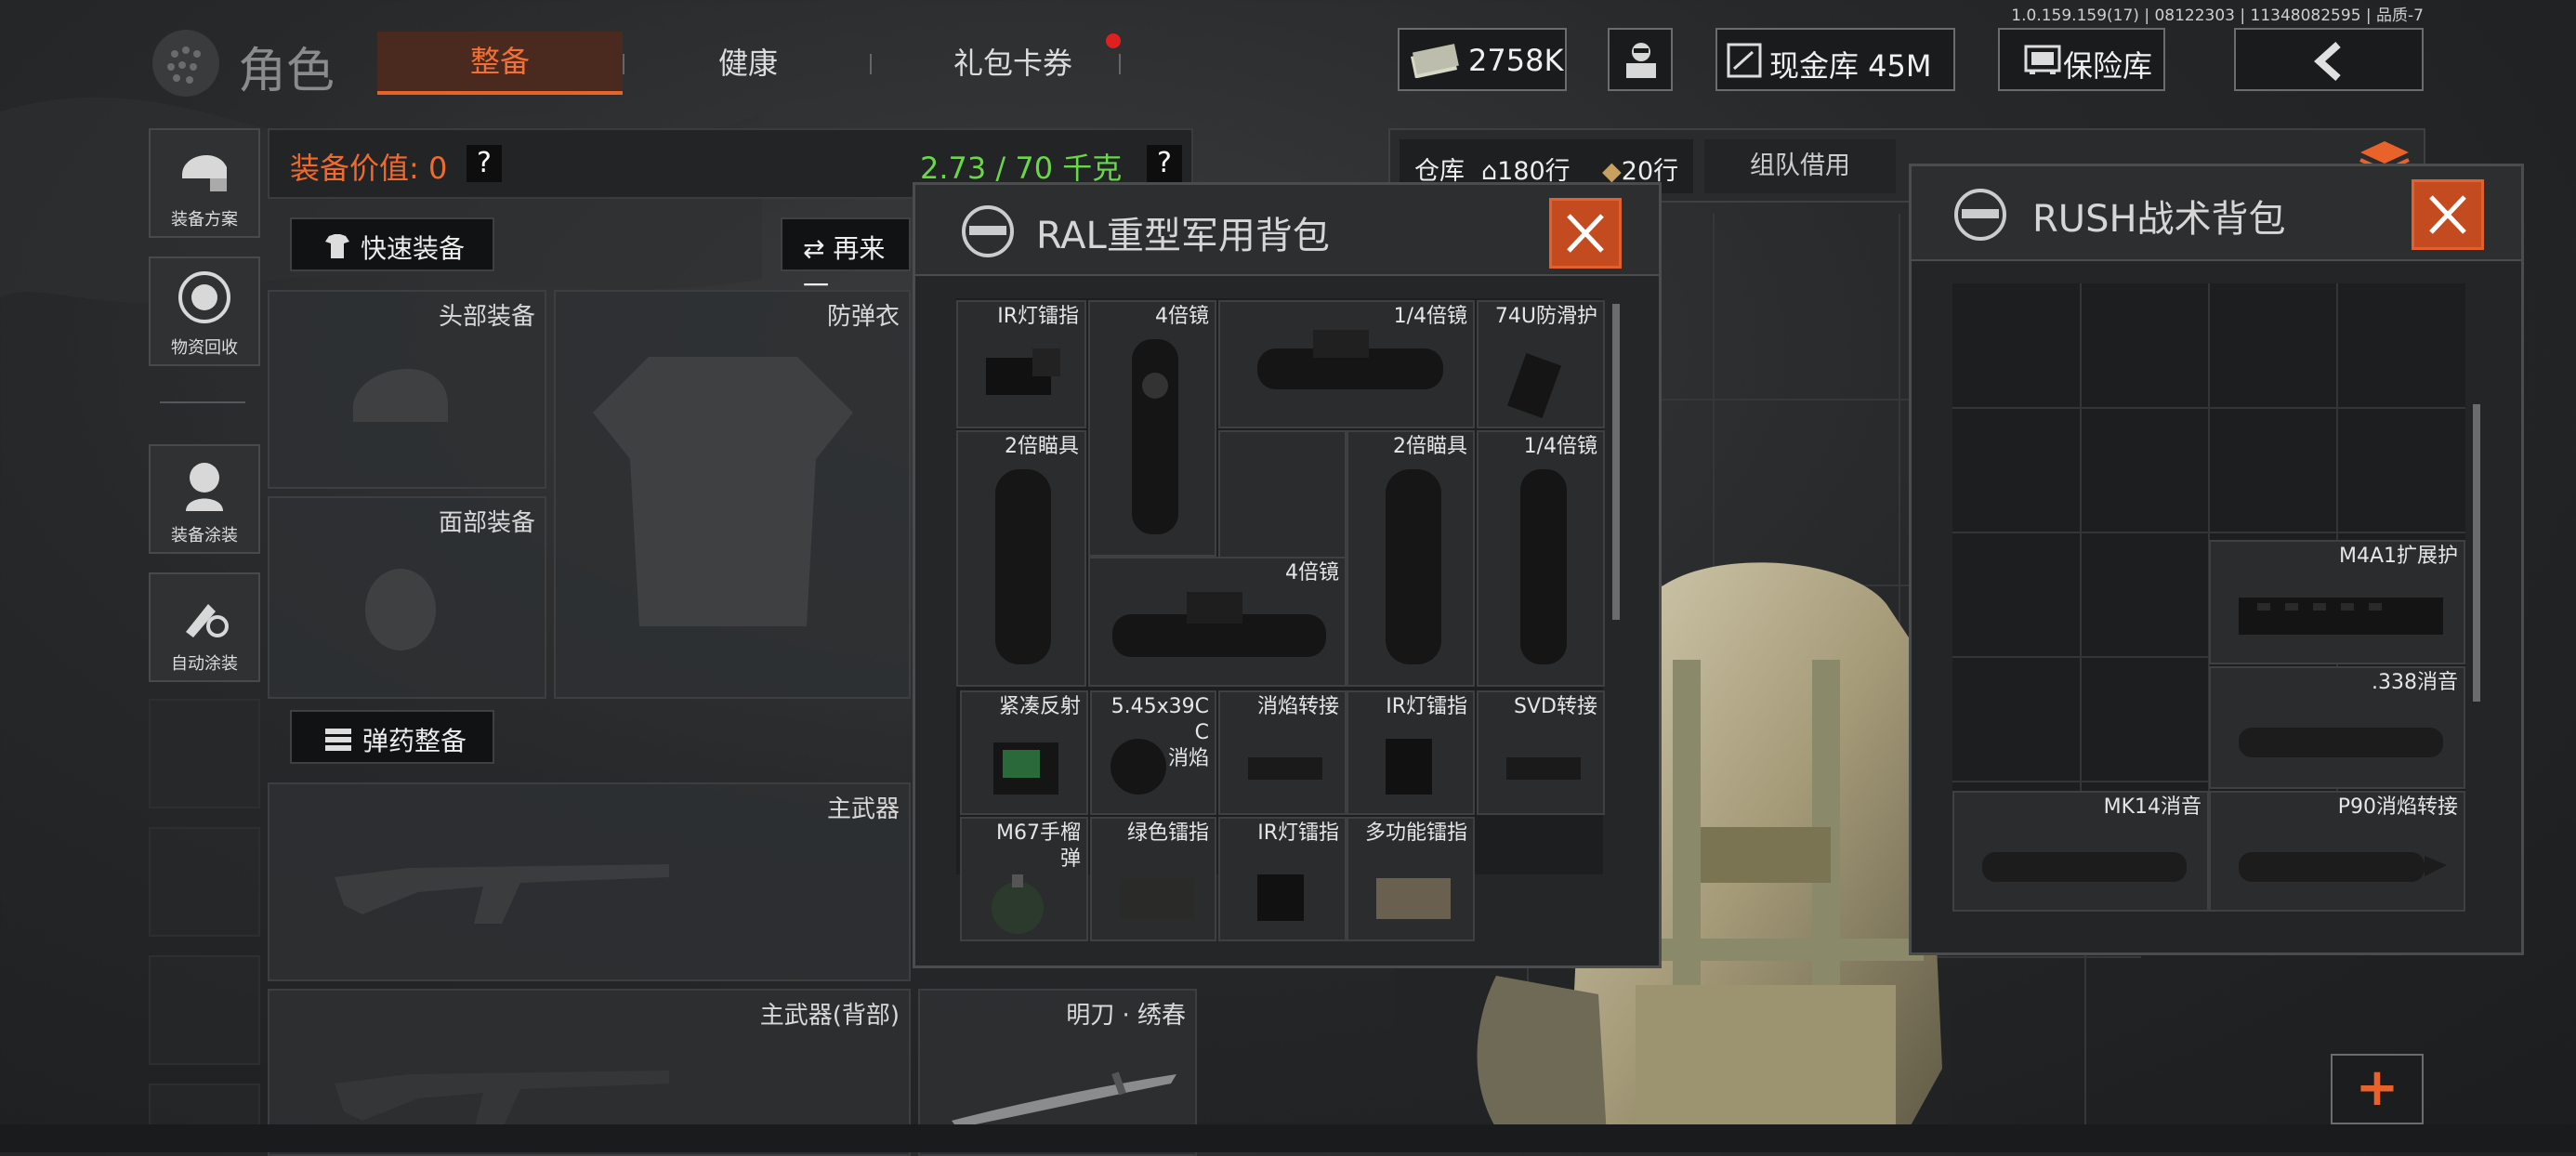 This screenshot has width=2576, height=1156. Describe the element at coordinates (2397, 807) in the screenshot. I see `item-label: P90消焰转接` at that location.